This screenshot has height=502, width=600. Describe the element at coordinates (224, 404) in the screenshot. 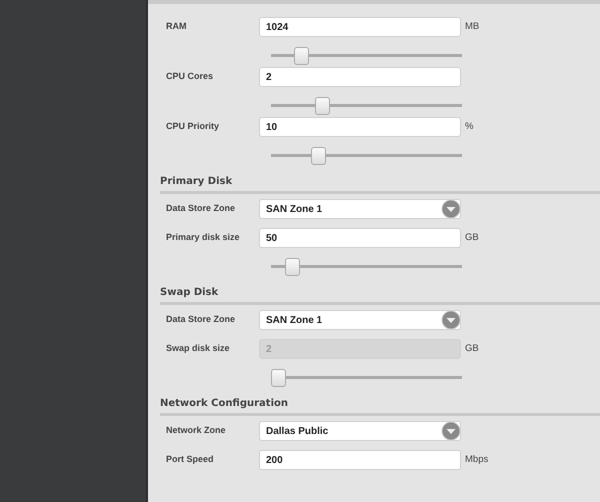

I see `section-heading: Network Configuration` at that location.